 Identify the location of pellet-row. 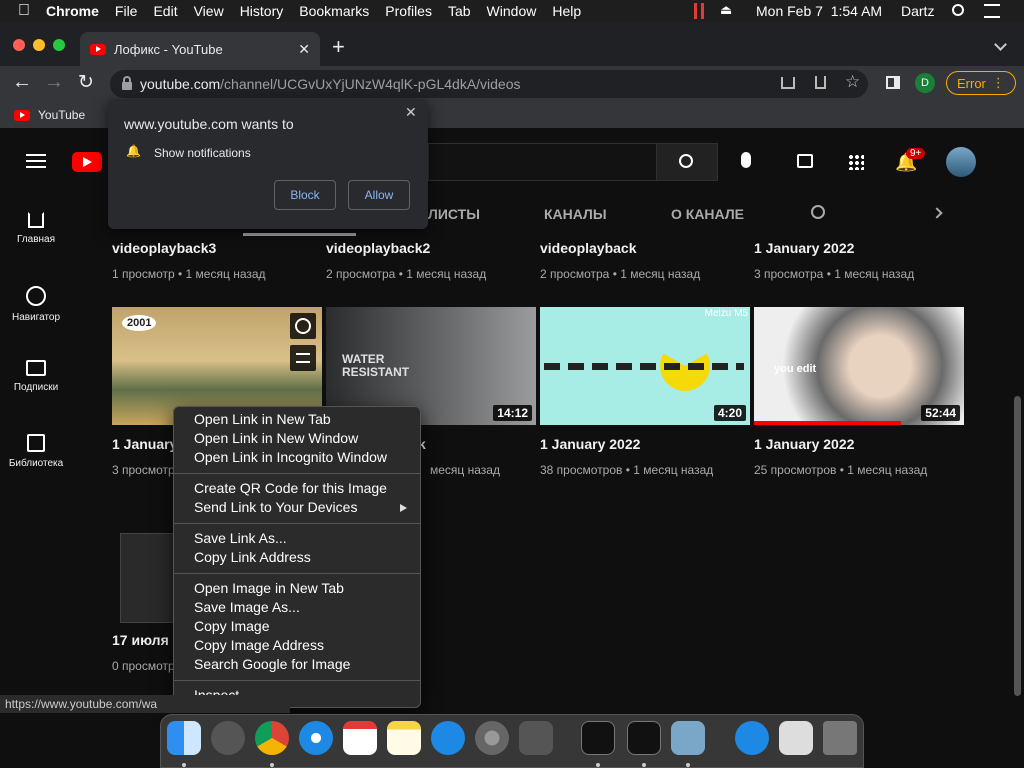
(644, 366).